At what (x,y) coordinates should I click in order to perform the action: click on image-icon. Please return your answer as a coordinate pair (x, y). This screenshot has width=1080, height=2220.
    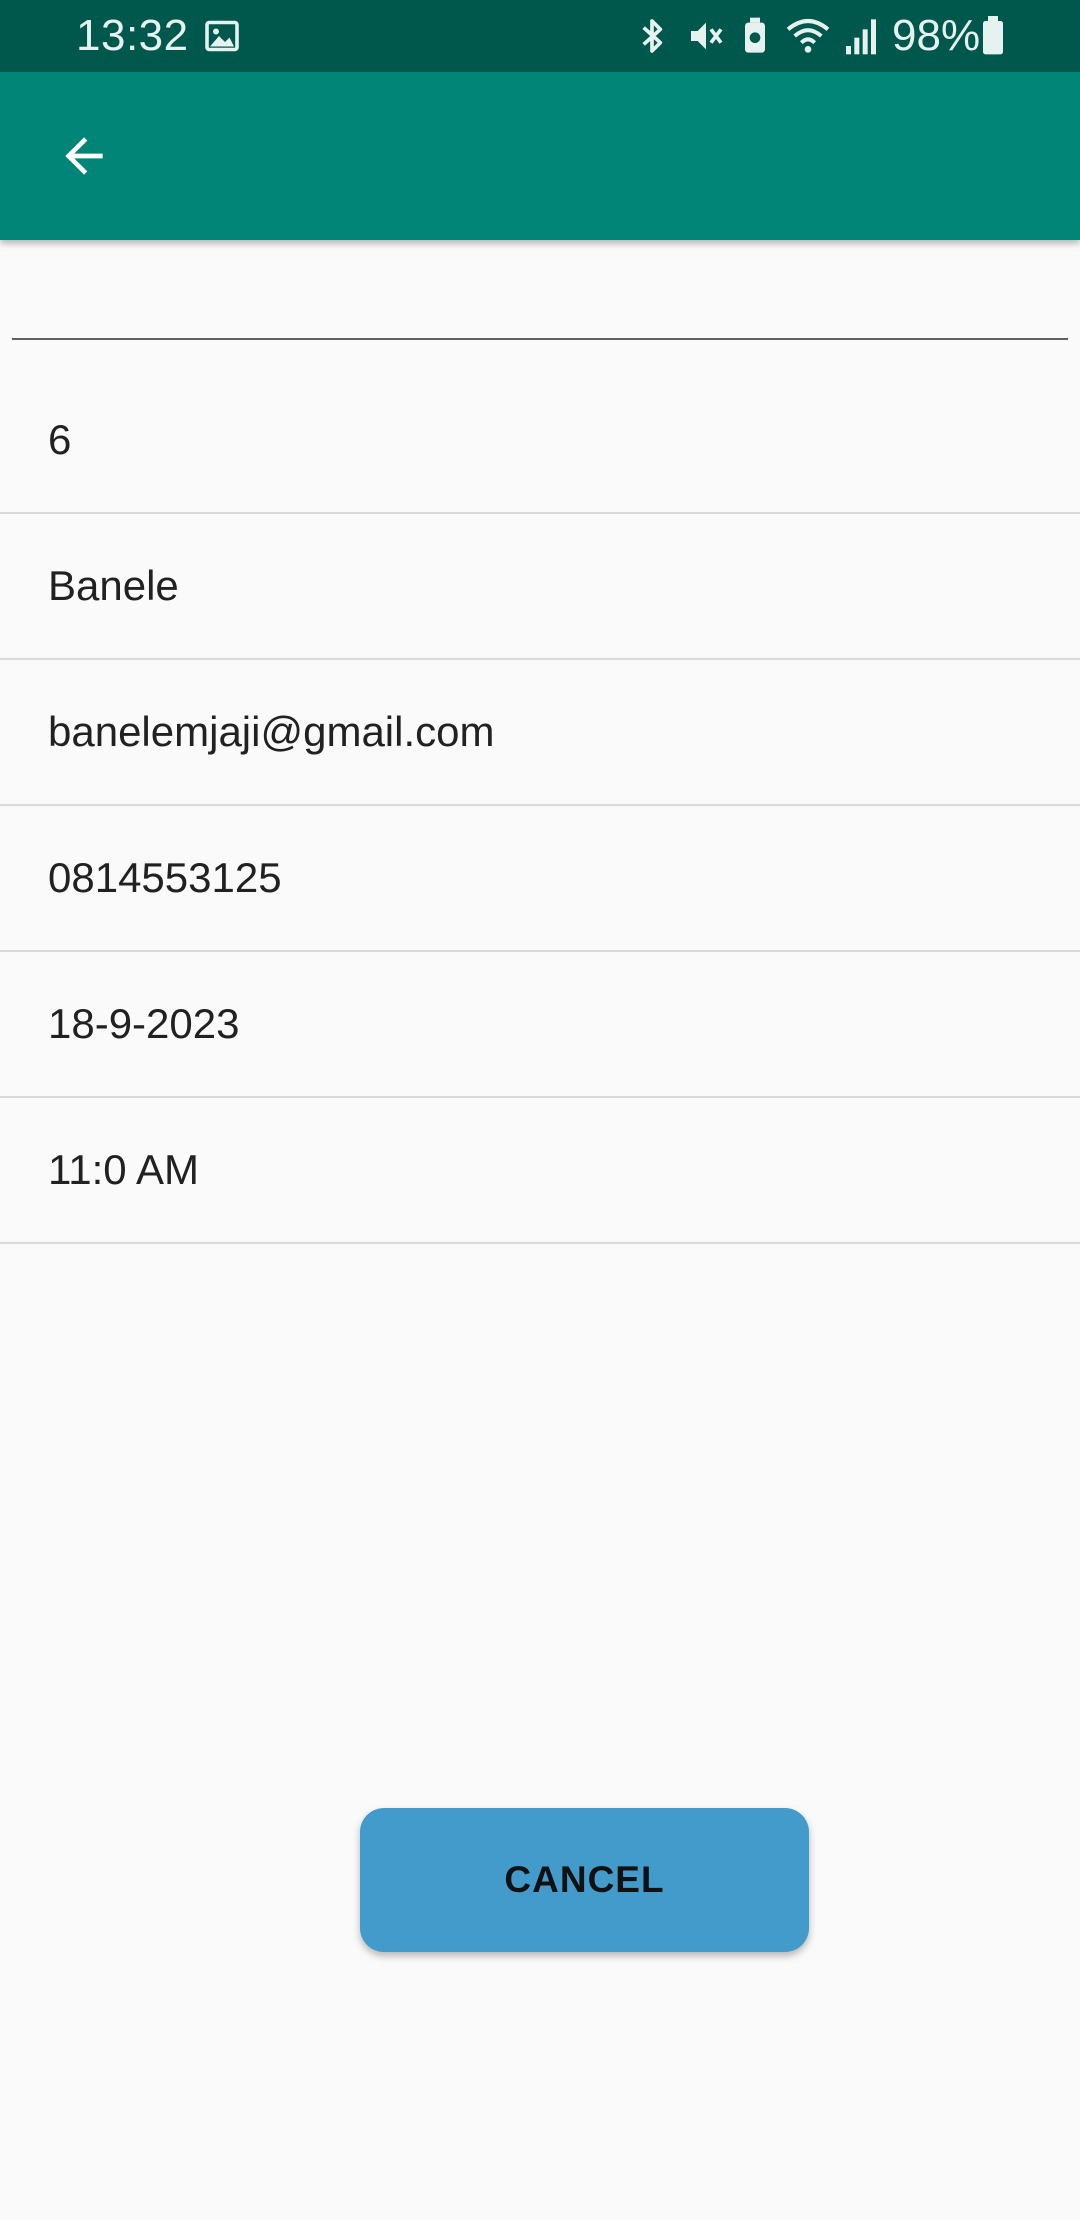
    Looking at the image, I should click on (222, 36).